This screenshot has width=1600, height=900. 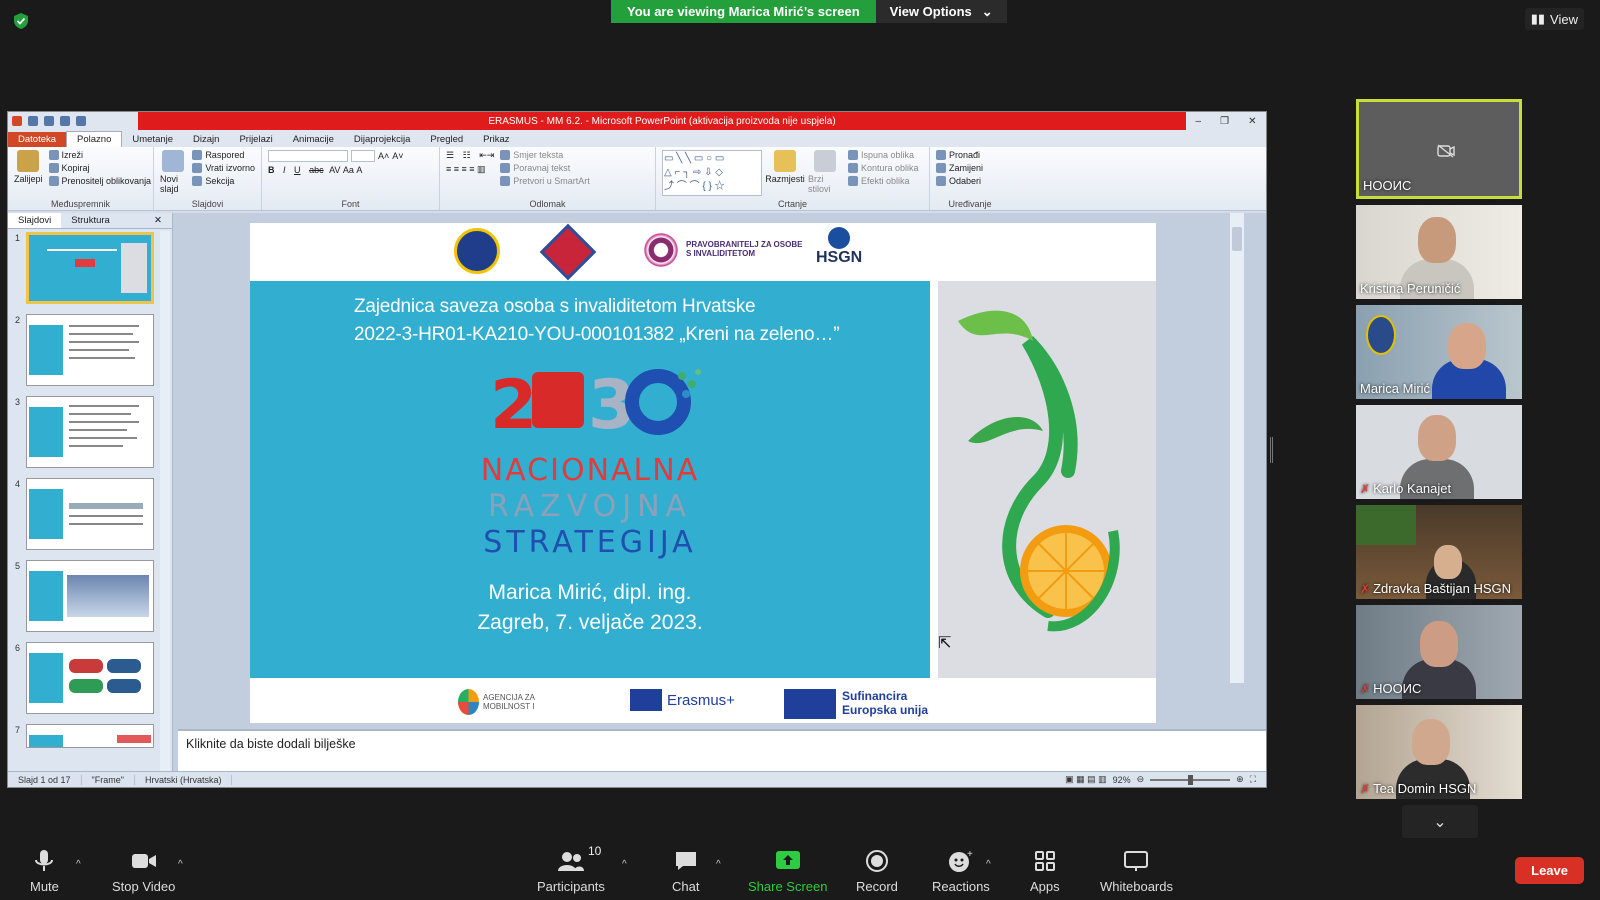 I want to click on font-group: A˄ A˅ B I U abc AV Aa A Font, so click(x=351, y=178).